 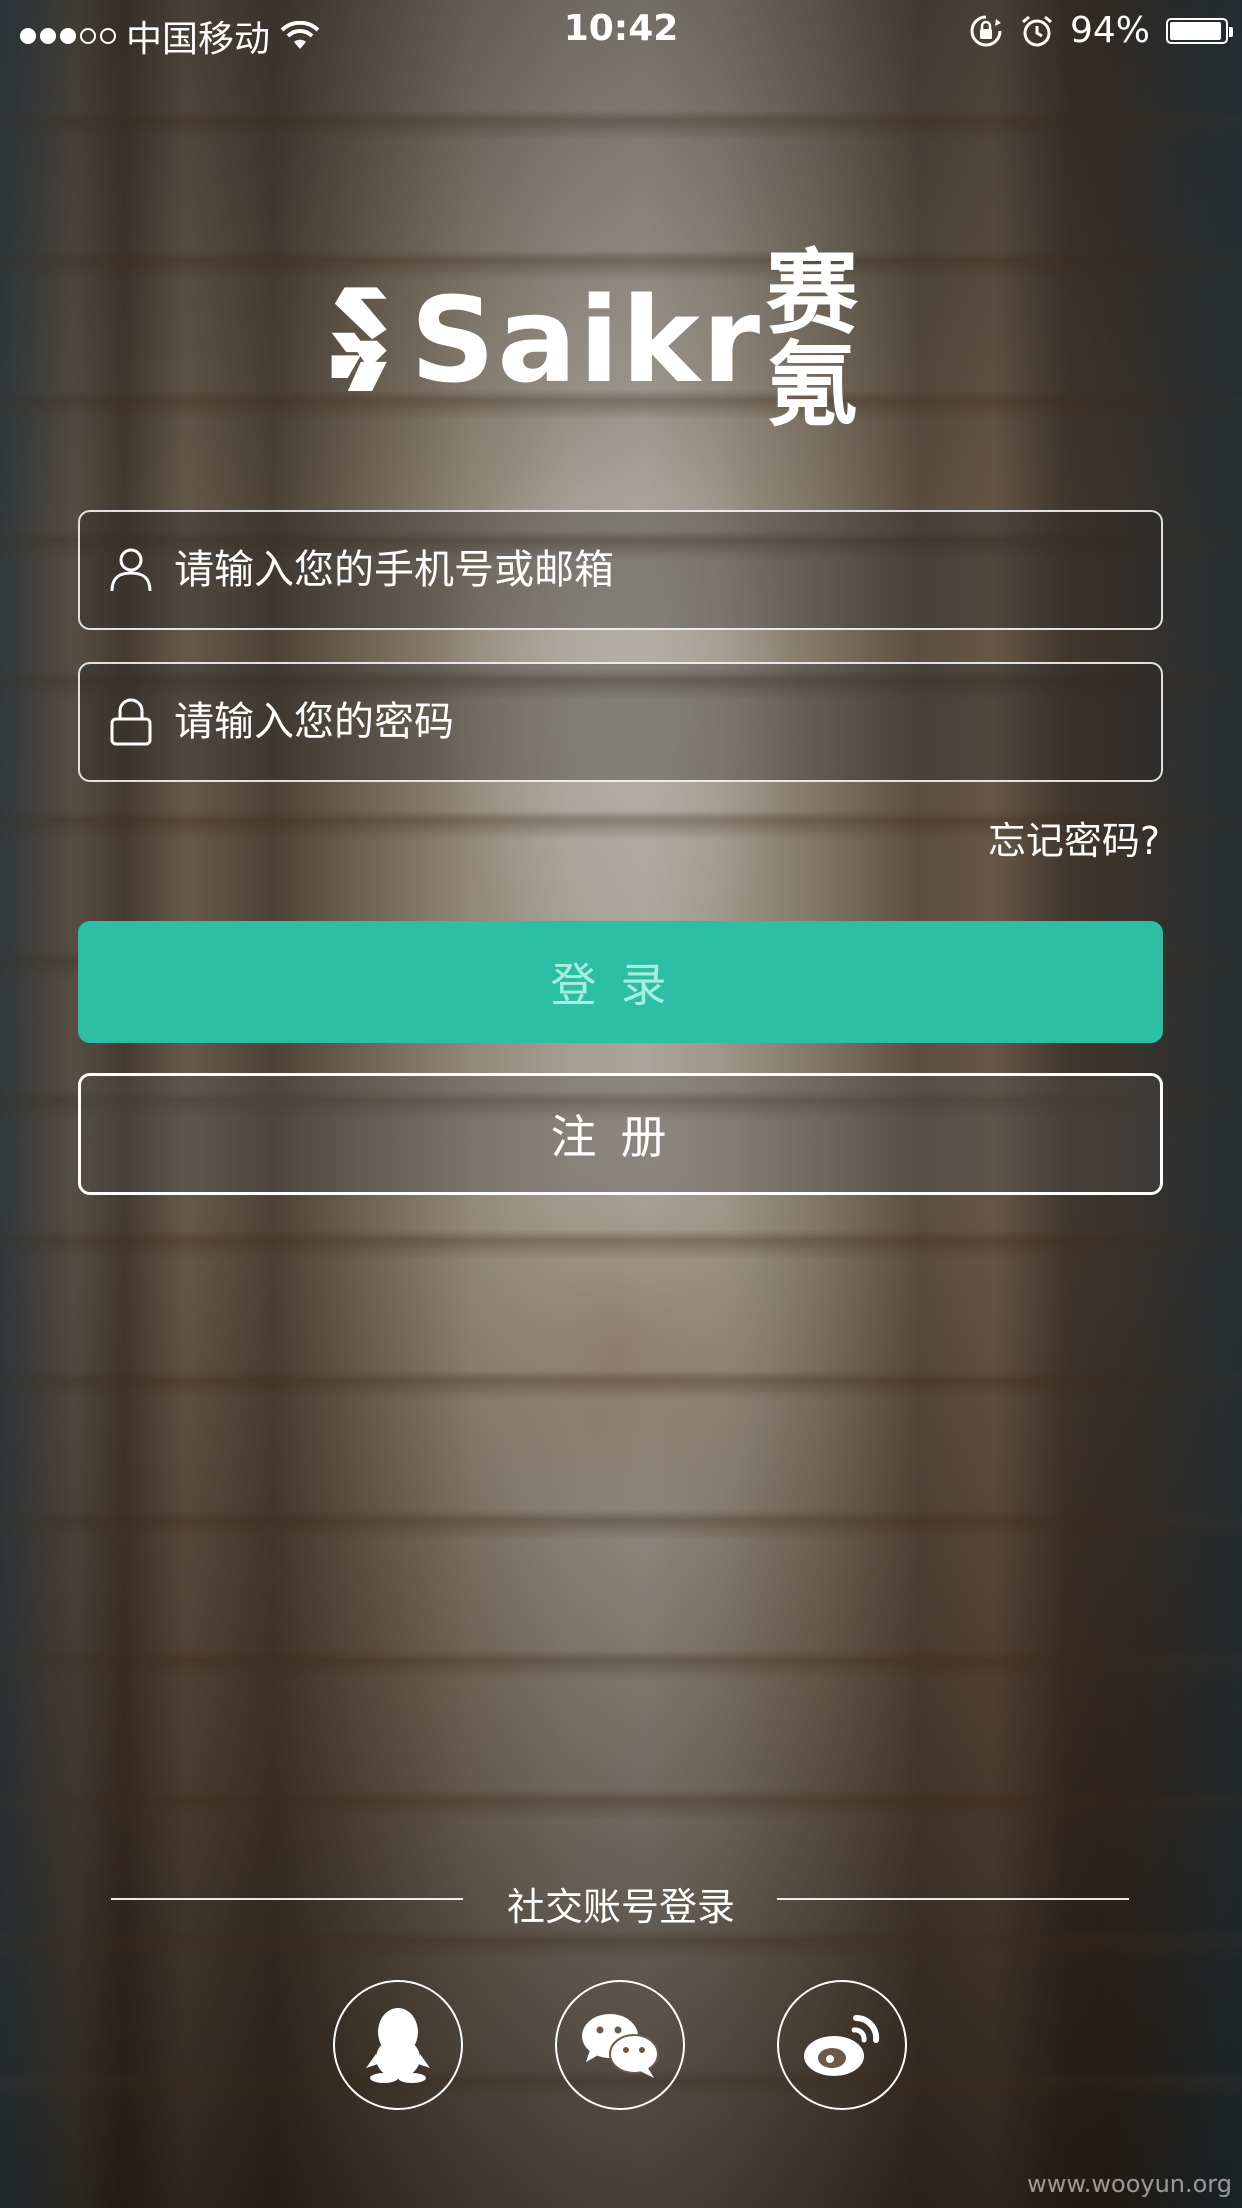 I want to click on brand-name: Saikr, so click(x=586, y=339).